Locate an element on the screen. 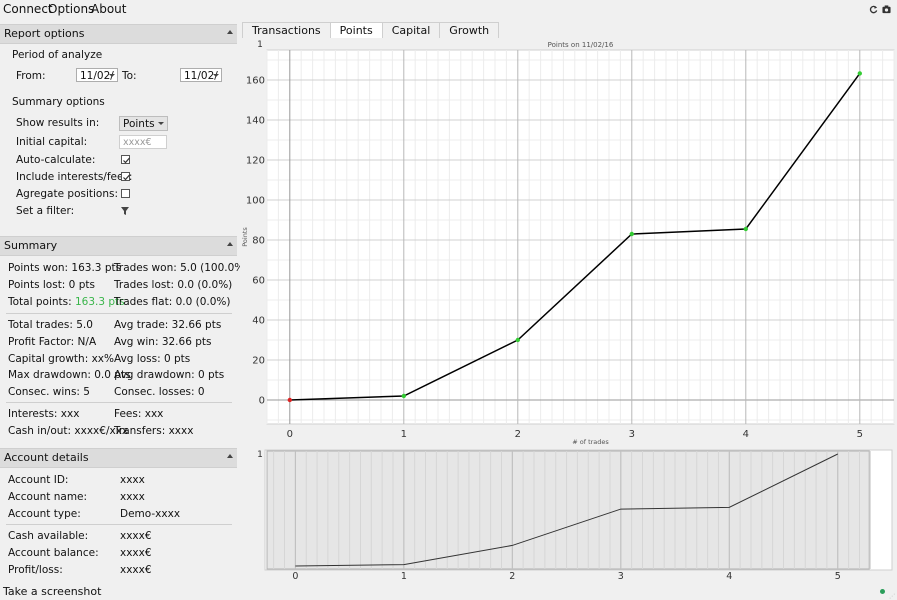  x-axis-label: # of trades is located at coordinates (590, 441).